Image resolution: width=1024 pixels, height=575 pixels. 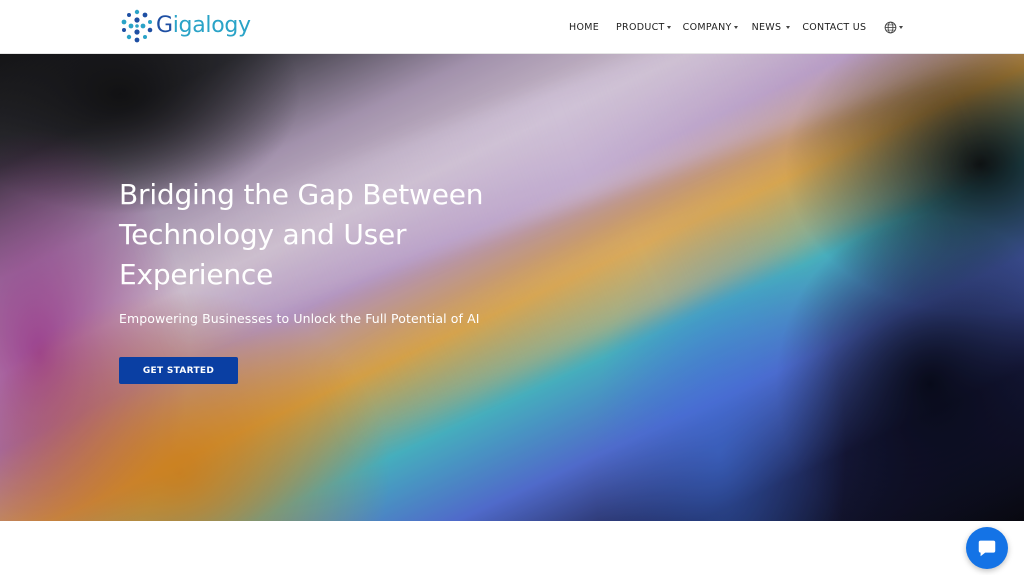 I want to click on chat-widget-button, so click(x=987, y=548).